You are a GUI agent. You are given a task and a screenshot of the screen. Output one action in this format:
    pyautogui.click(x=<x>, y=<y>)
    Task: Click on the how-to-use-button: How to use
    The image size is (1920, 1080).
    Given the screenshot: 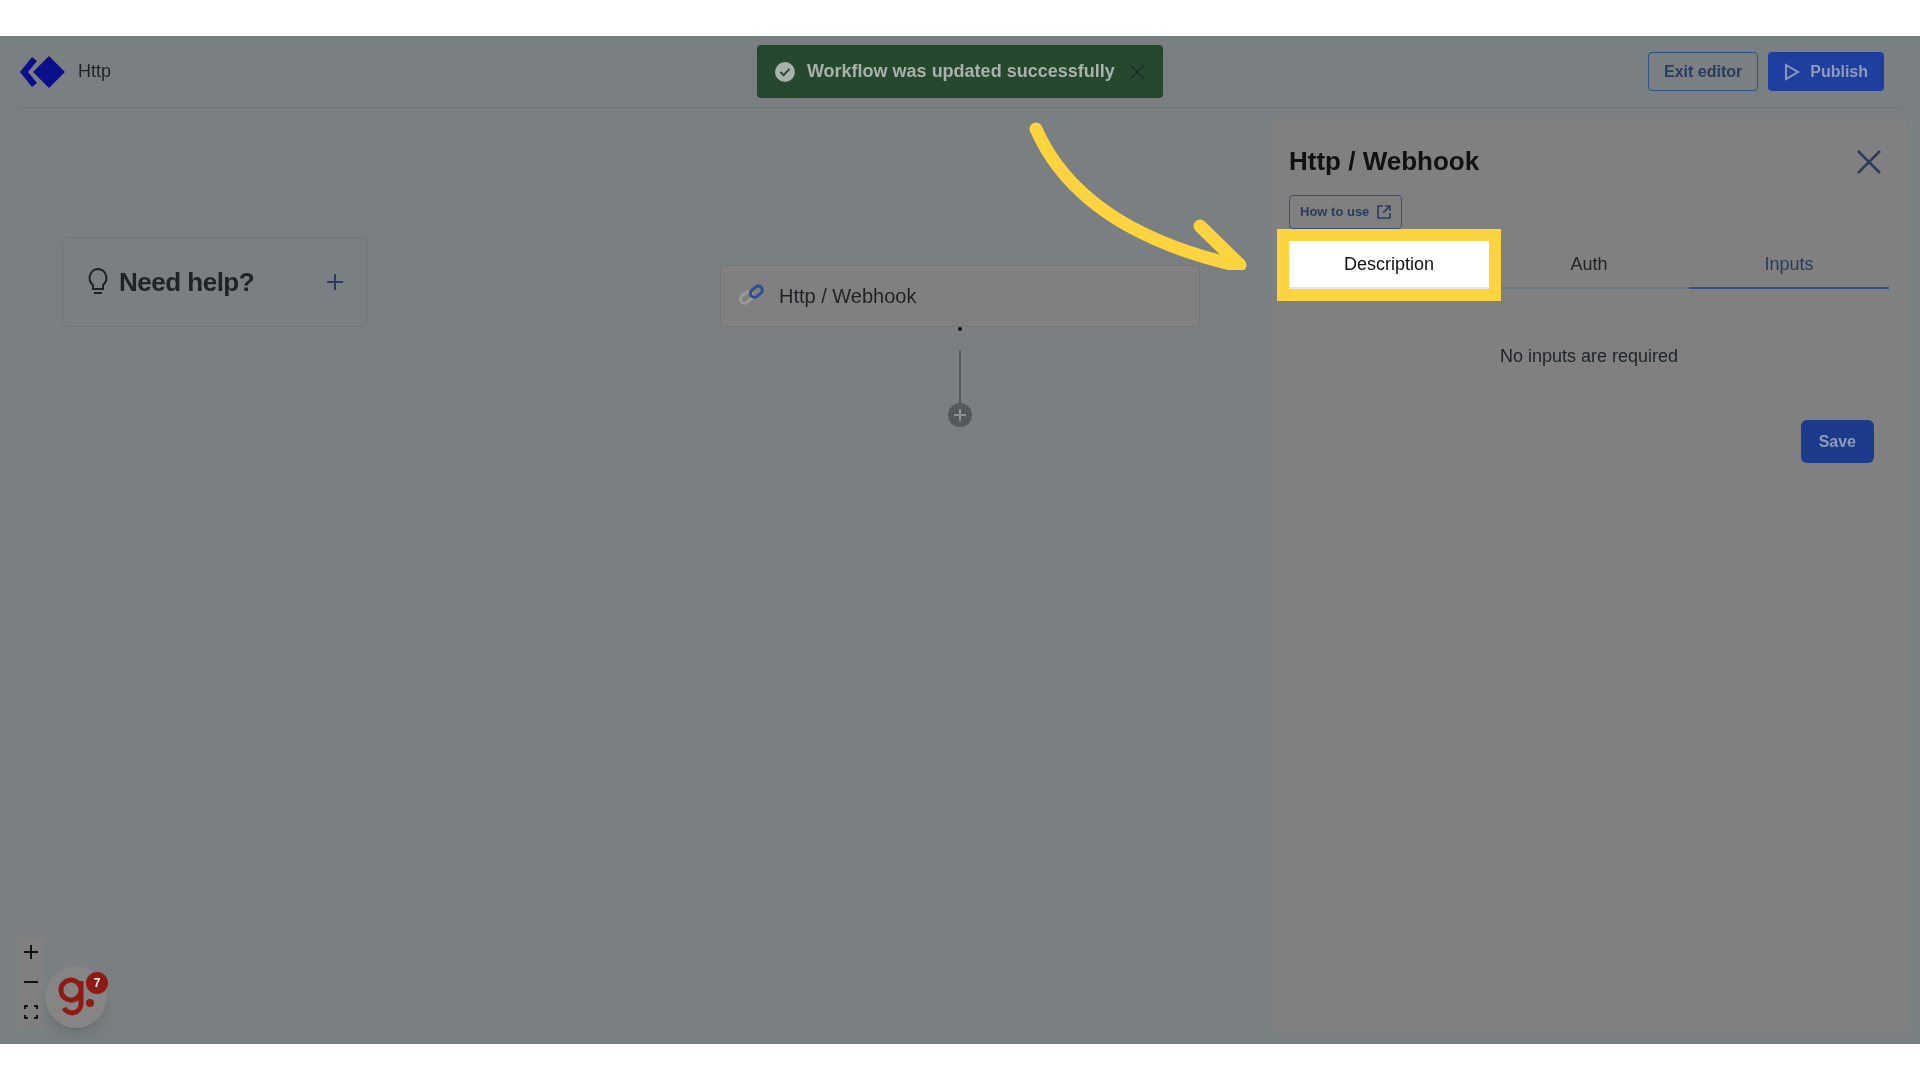 What is the action you would take?
    pyautogui.click(x=1346, y=212)
    